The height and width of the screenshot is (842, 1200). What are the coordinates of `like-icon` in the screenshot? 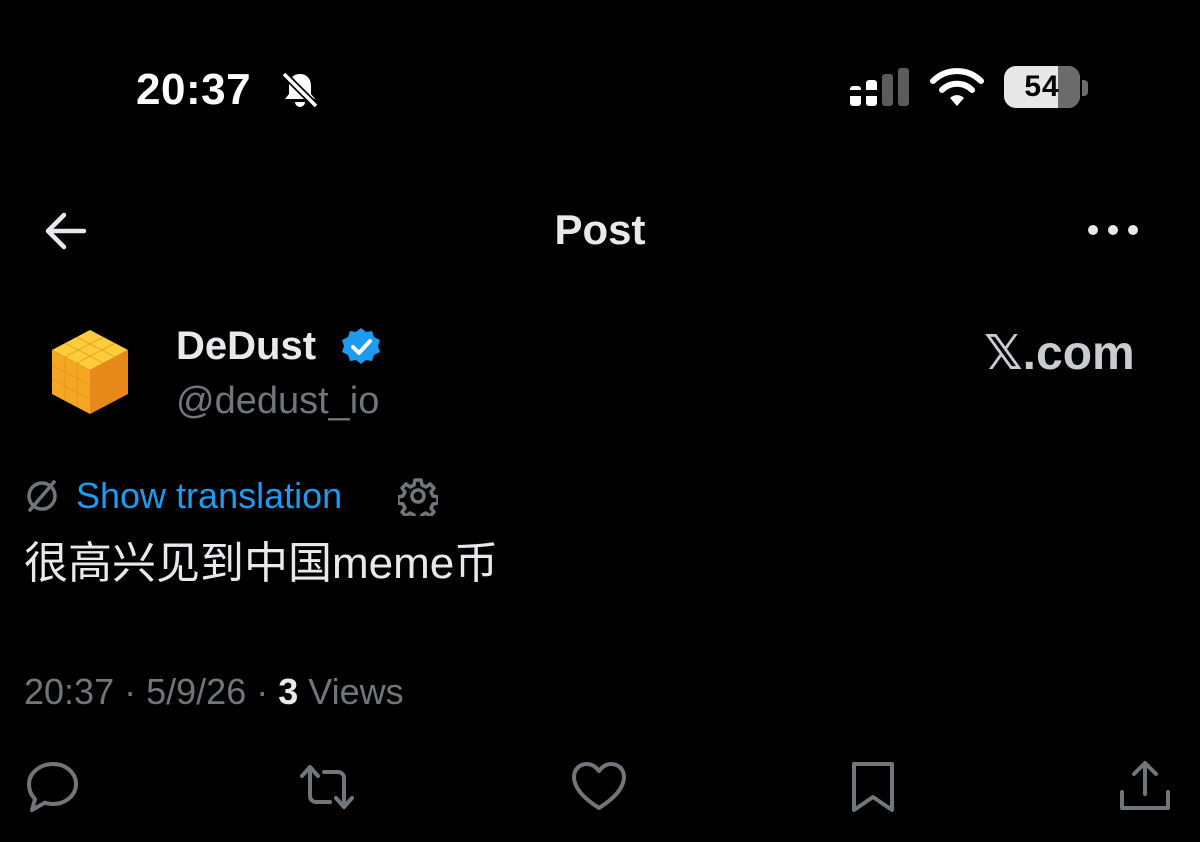 It's located at (599, 787).